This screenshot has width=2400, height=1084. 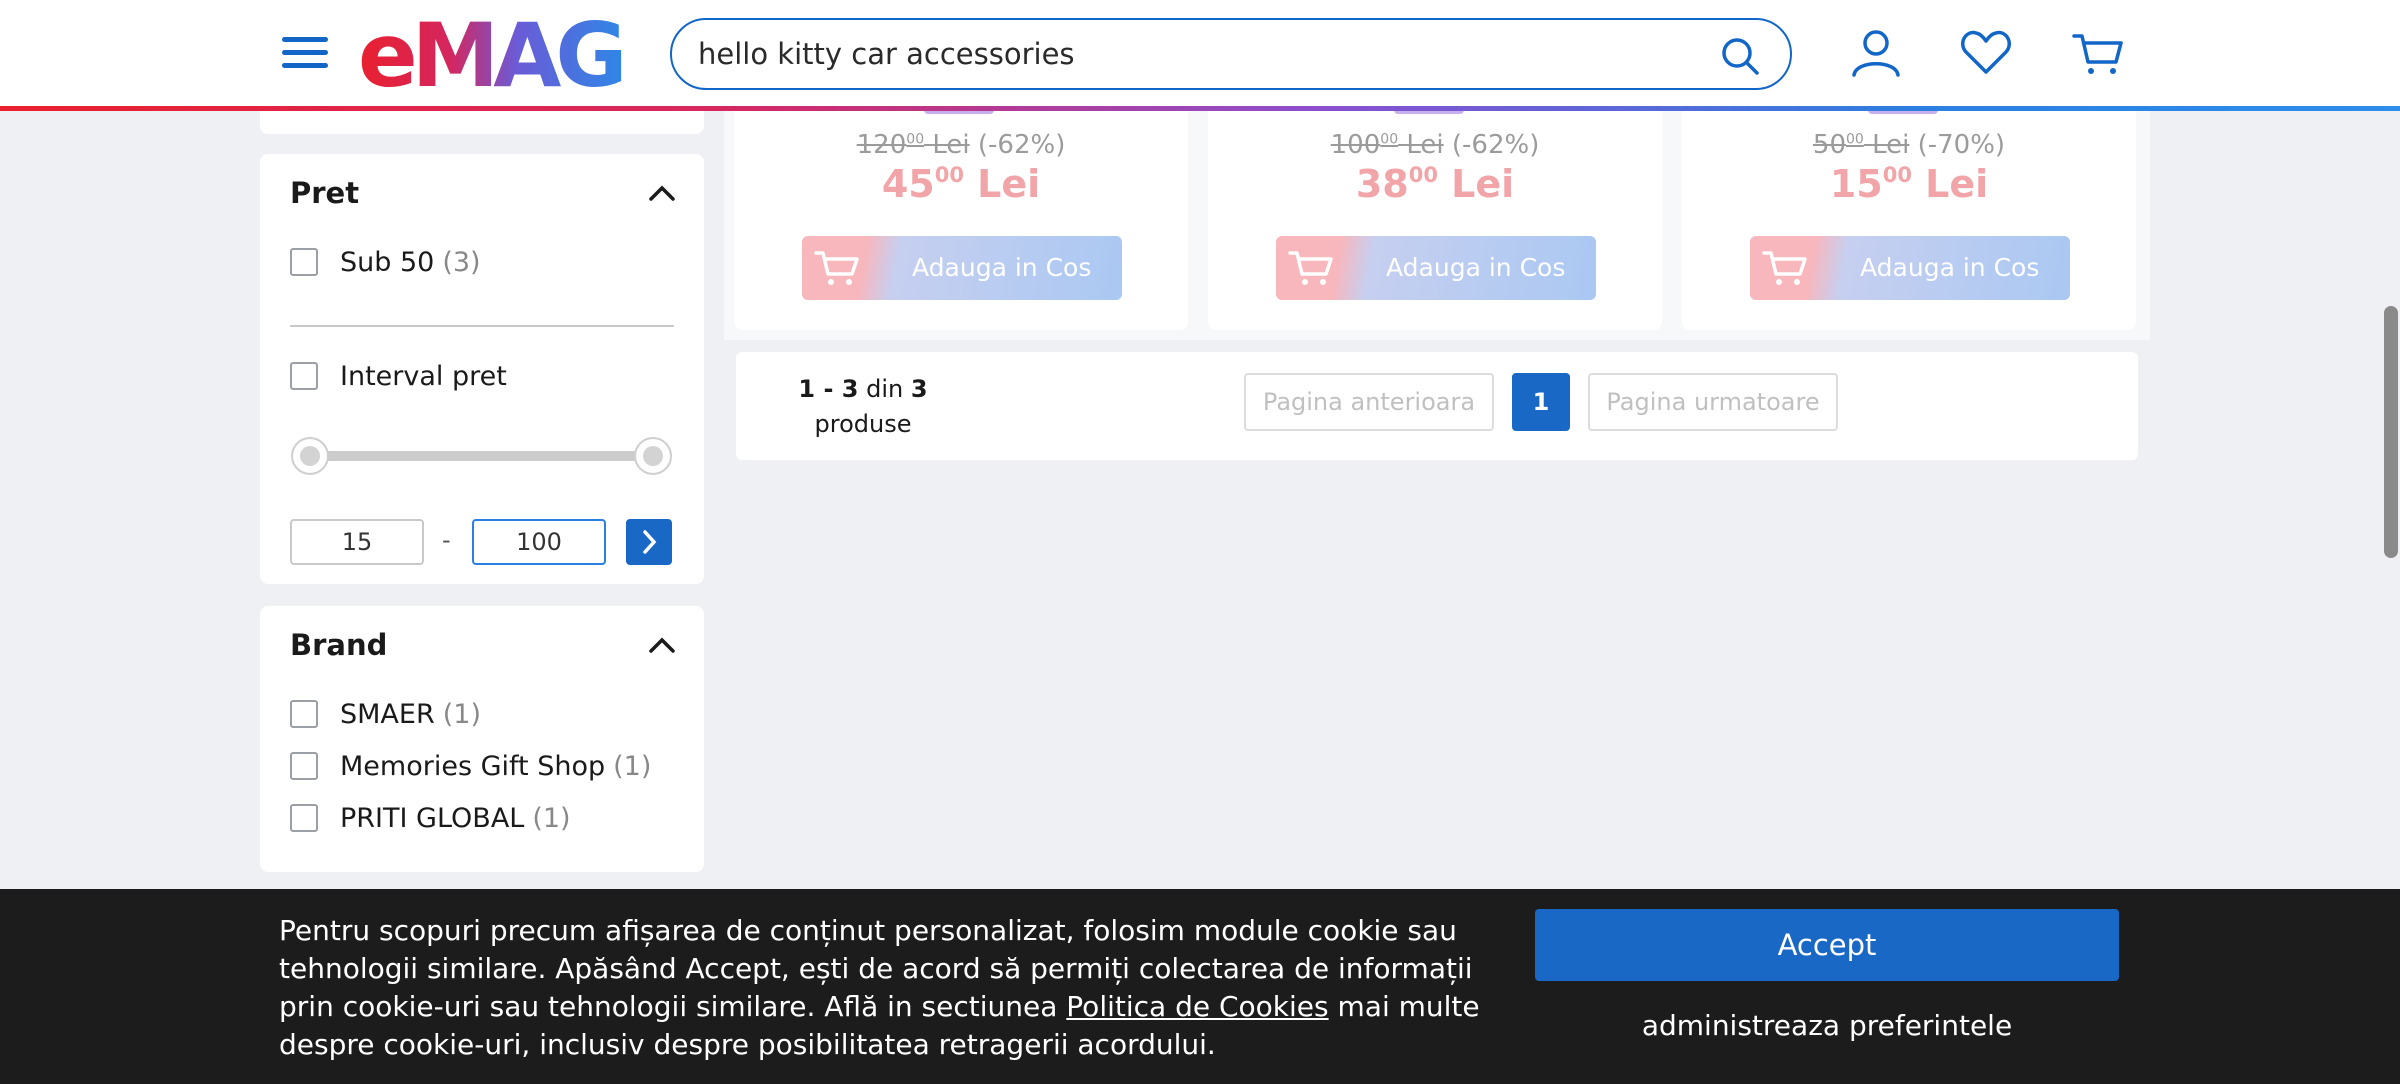 I want to click on price-slider-min-handle, so click(x=310, y=456).